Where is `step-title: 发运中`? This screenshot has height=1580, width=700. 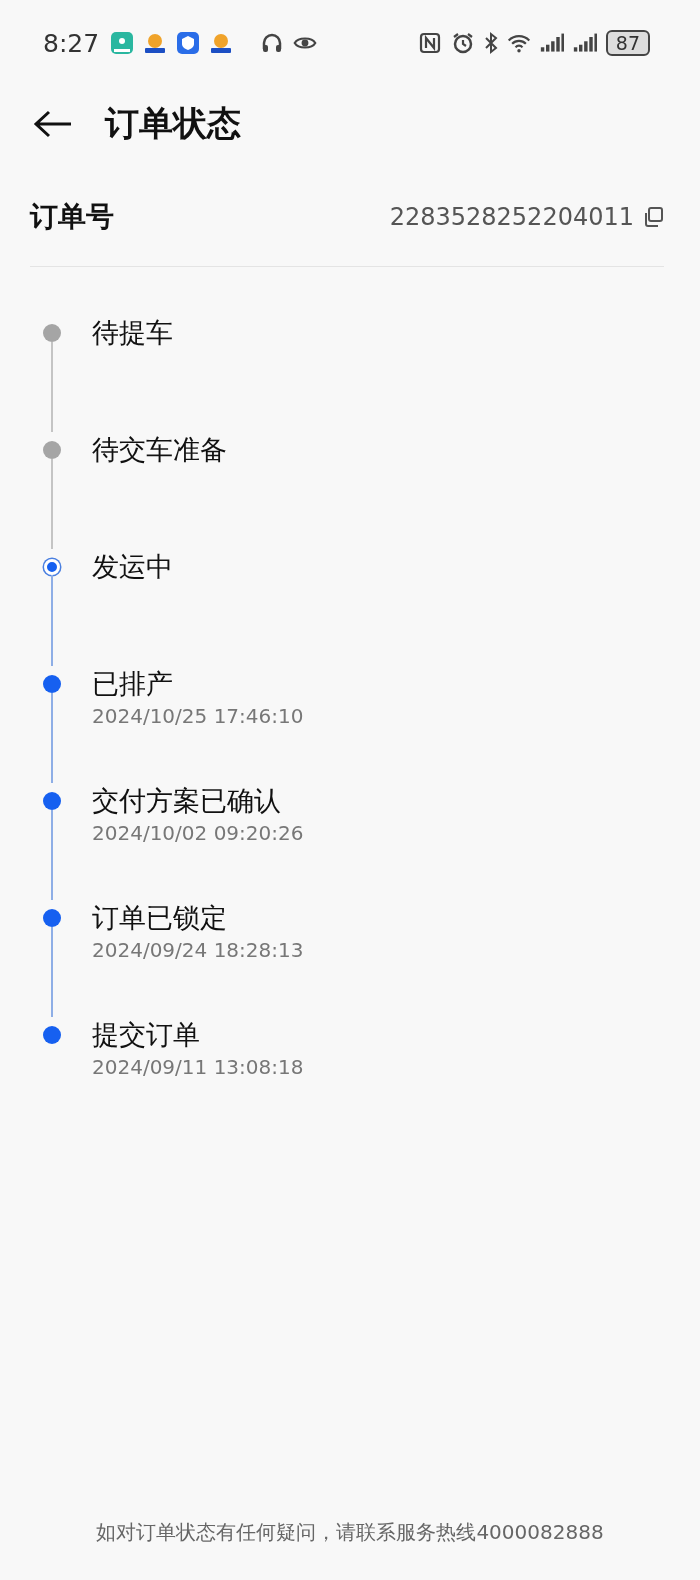 step-title: 发运中 is located at coordinates (133, 567).